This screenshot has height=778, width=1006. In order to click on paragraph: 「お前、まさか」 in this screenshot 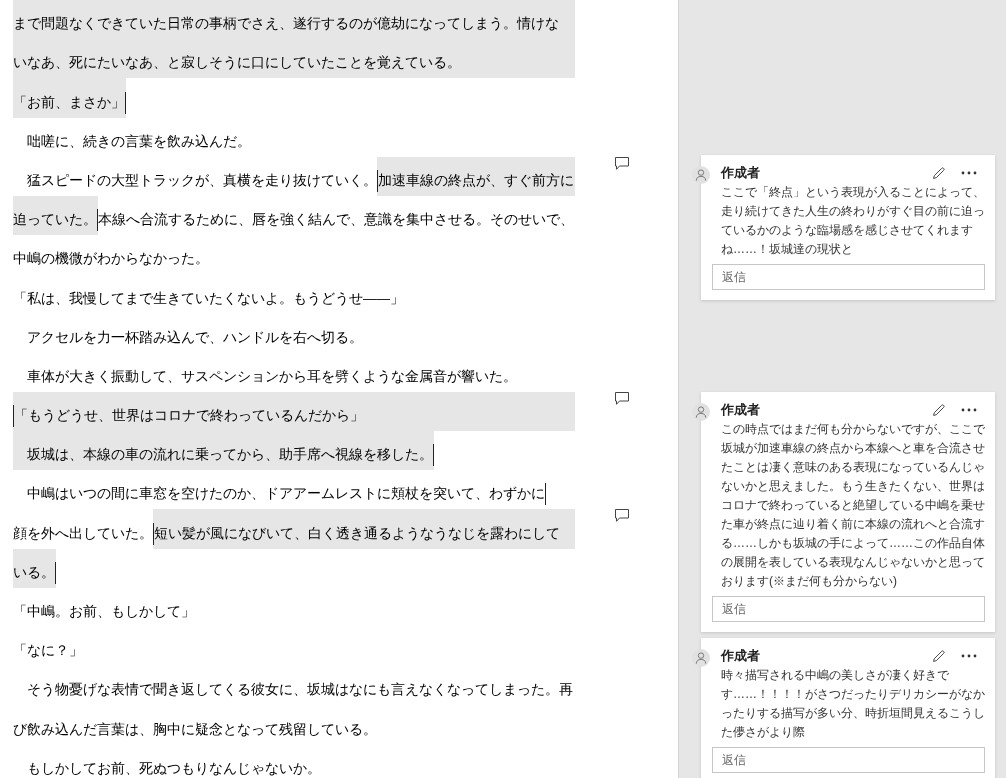, I will do `click(69, 98)`.